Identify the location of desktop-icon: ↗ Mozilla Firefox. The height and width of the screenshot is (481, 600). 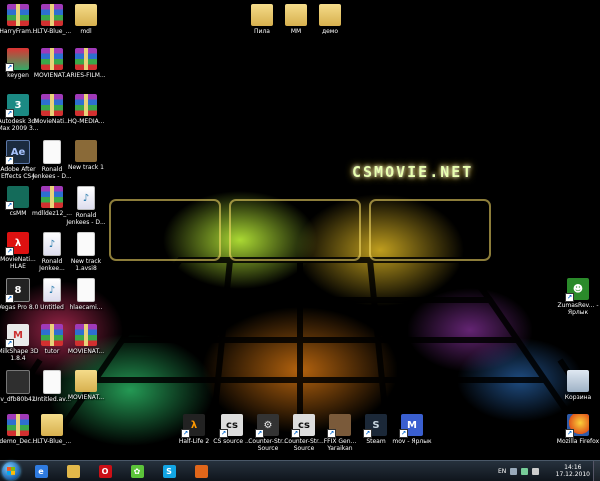
(578, 429).